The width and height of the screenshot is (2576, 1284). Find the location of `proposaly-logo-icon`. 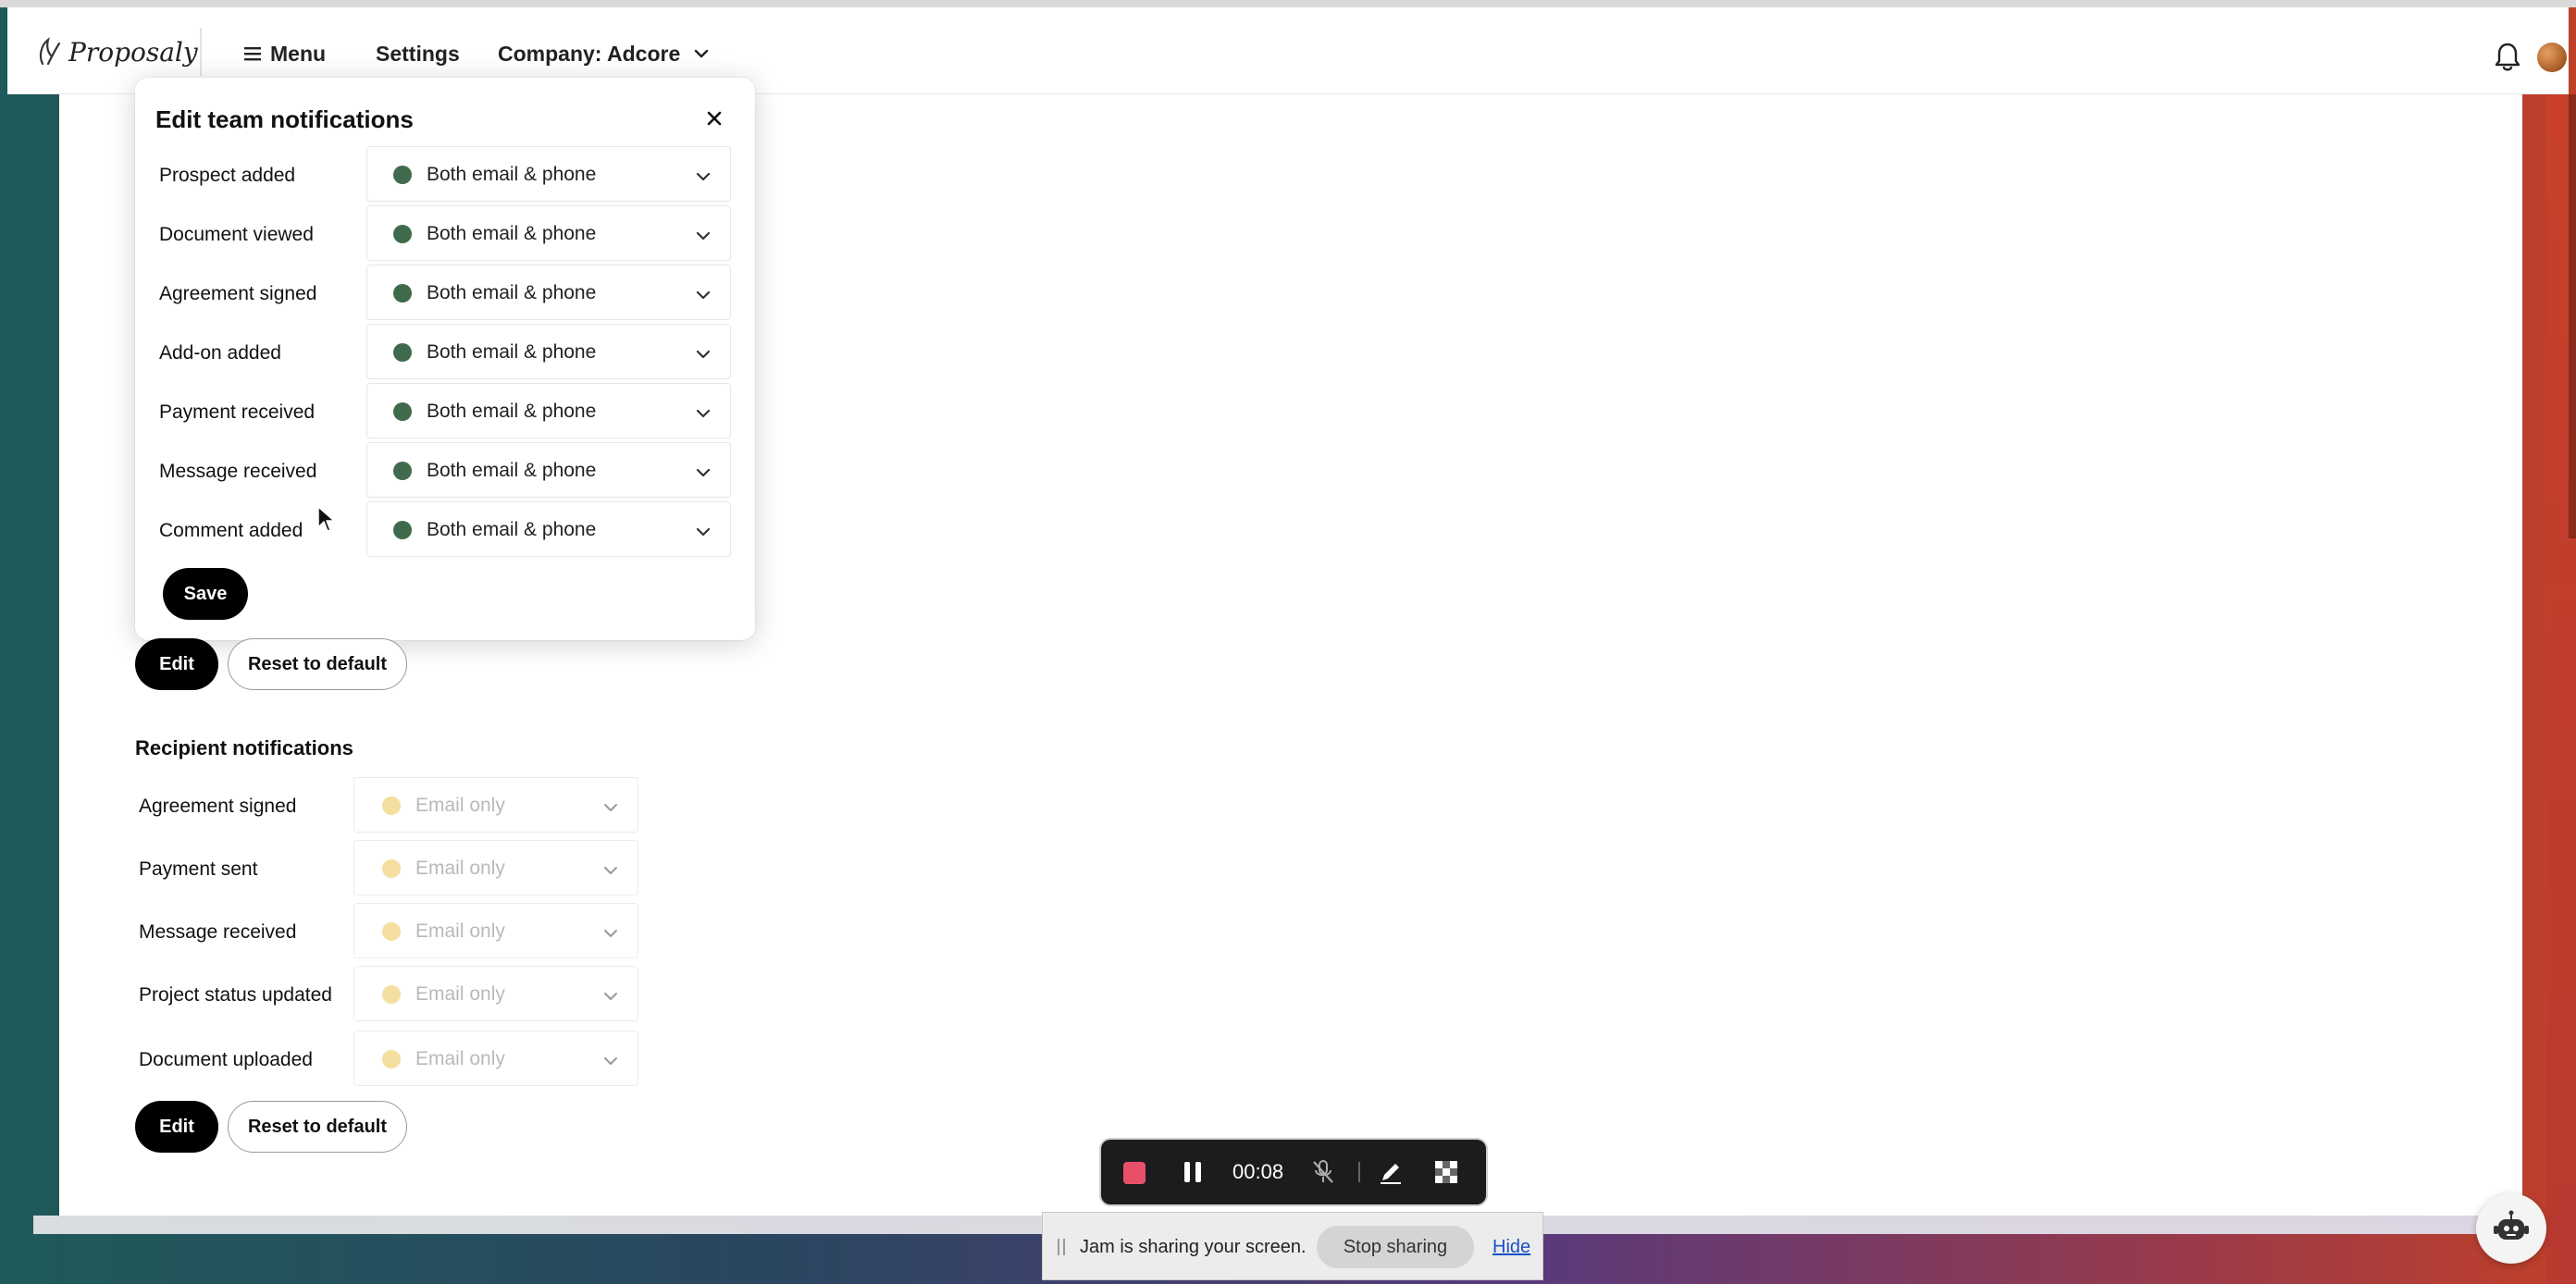

proposaly-logo-icon is located at coordinates (50, 51).